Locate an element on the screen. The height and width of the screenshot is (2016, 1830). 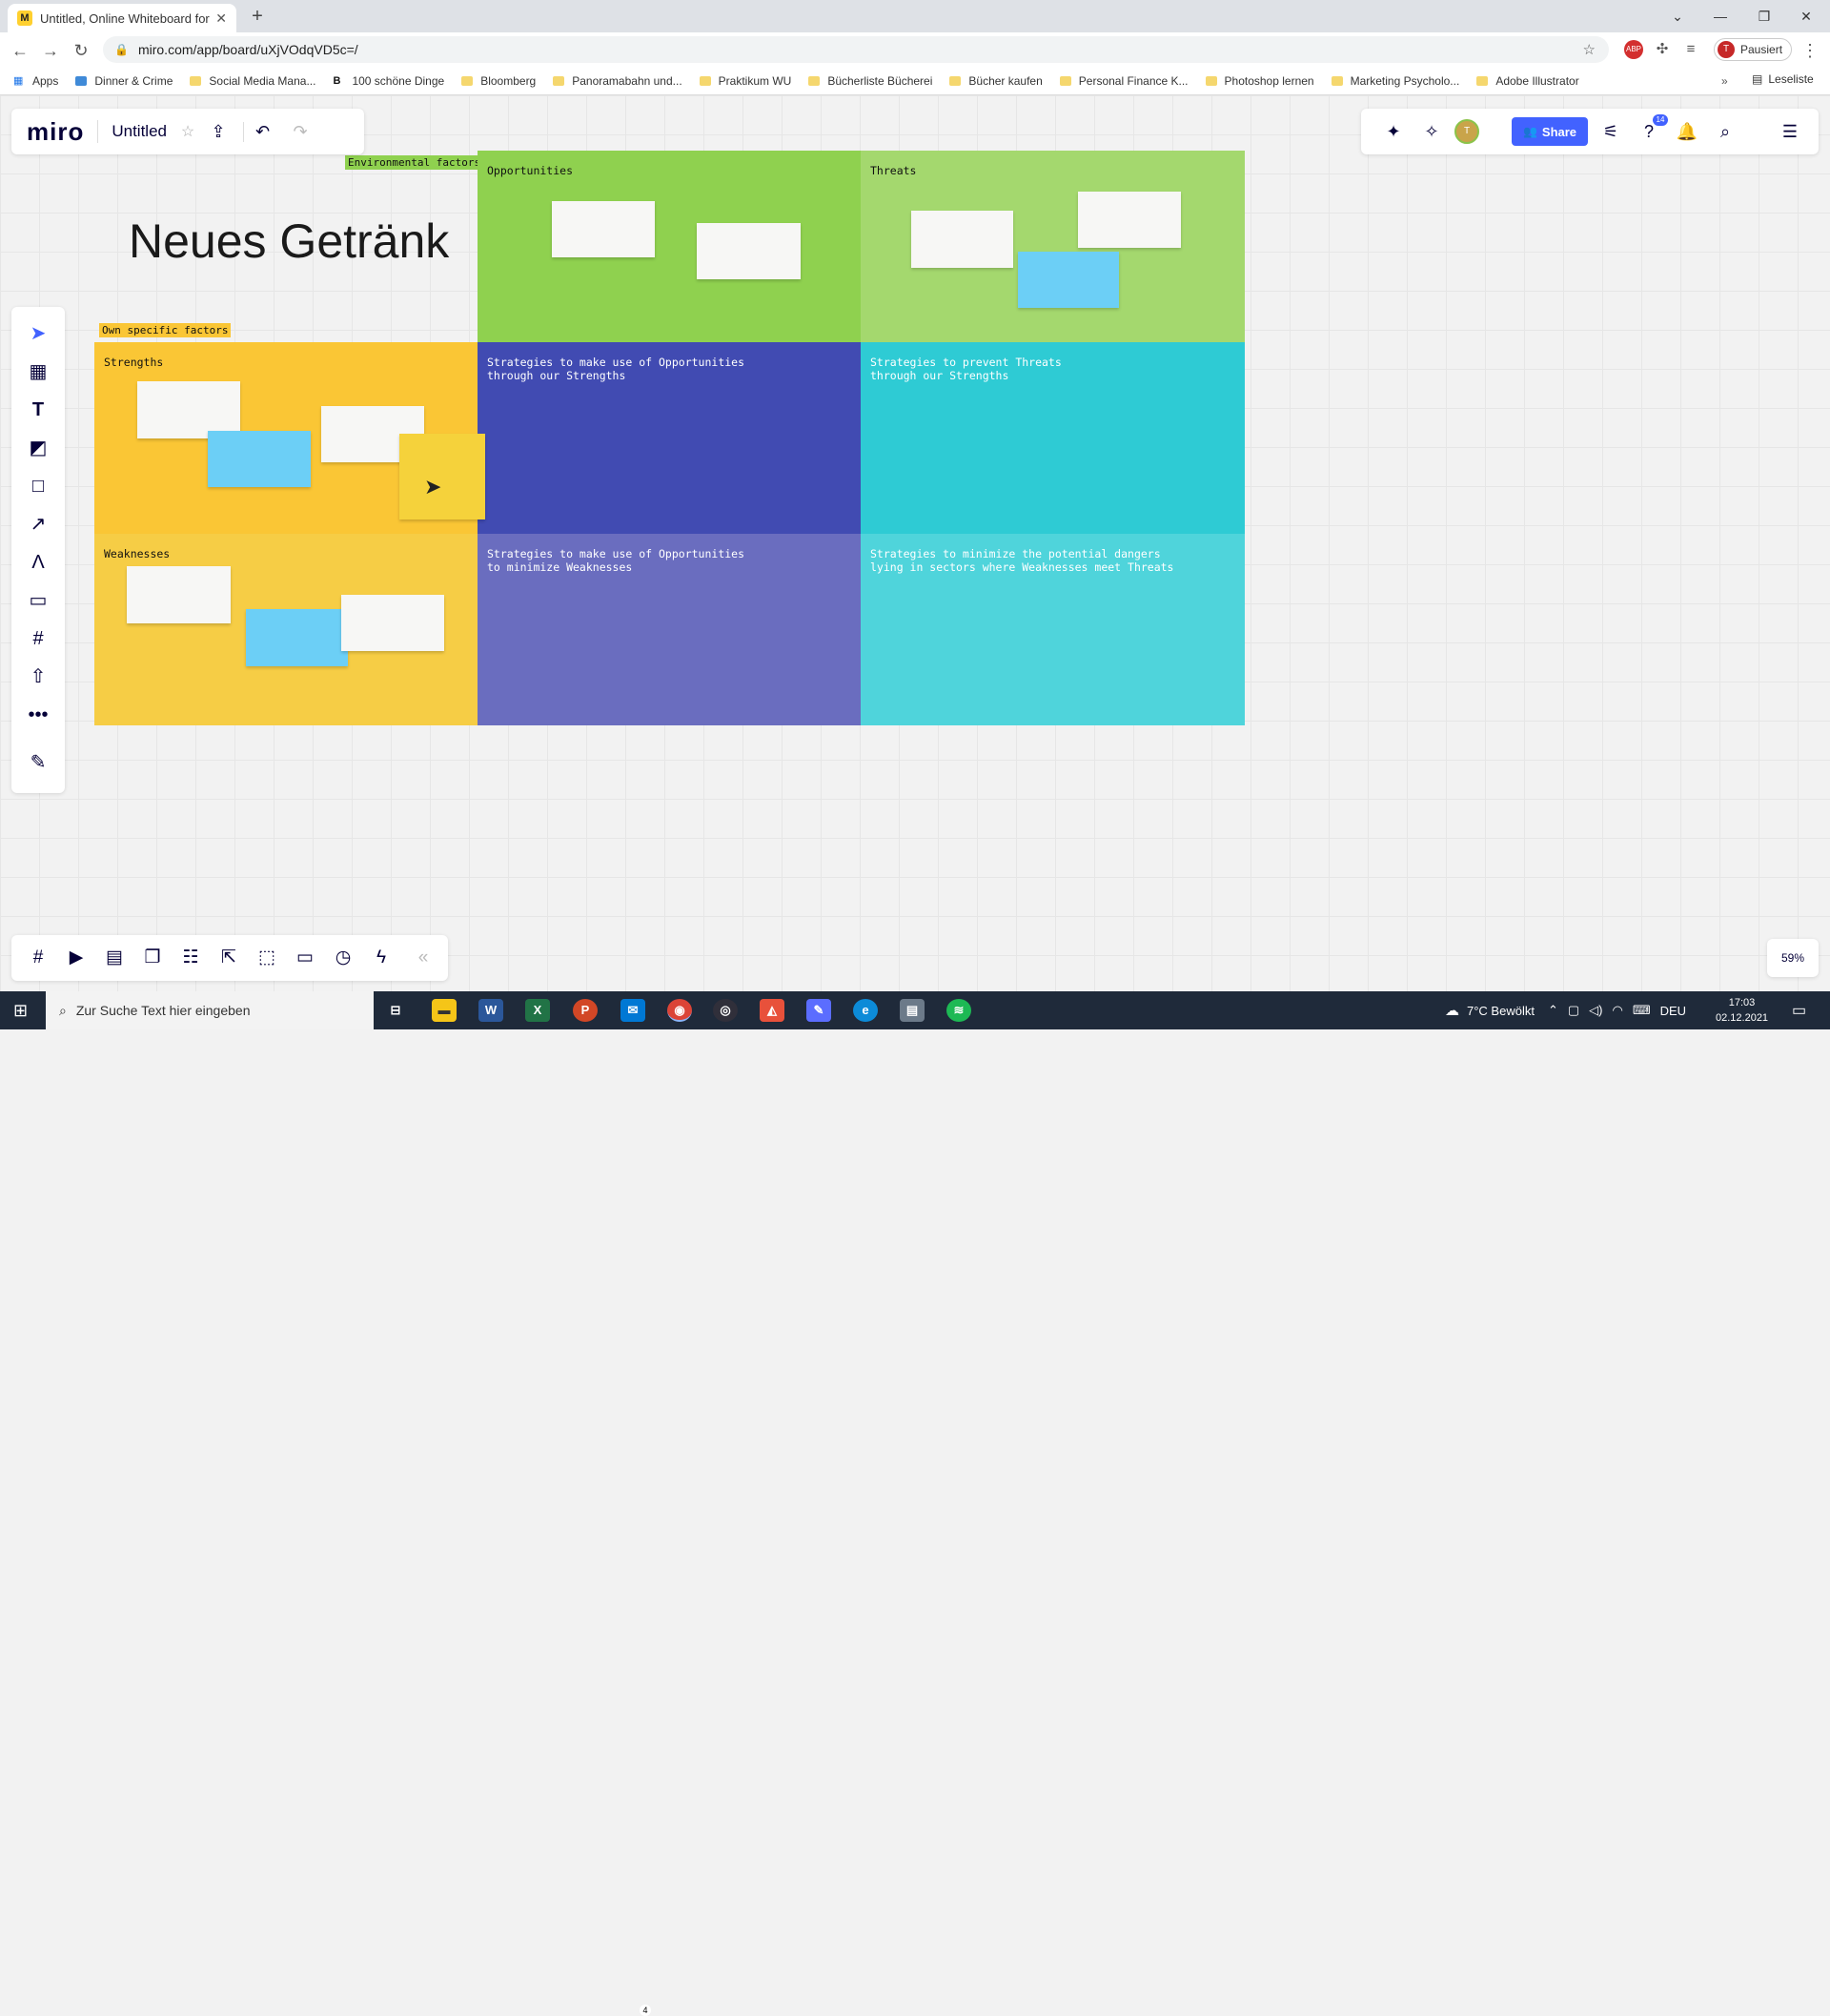
browser-tab: M Untitled, Online Whiteboard for ✕ is located at coordinates (122, 18).